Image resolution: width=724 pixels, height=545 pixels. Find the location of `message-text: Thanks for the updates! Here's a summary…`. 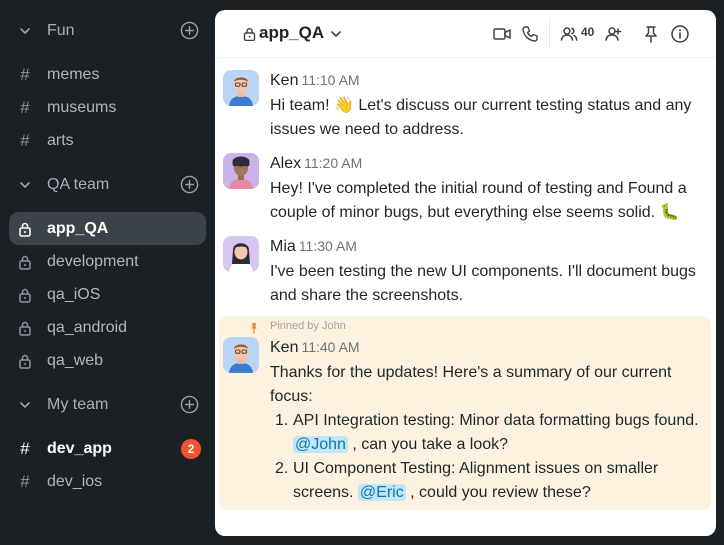

message-text: Thanks for the updates! Here's a summary… is located at coordinates (471, 384).